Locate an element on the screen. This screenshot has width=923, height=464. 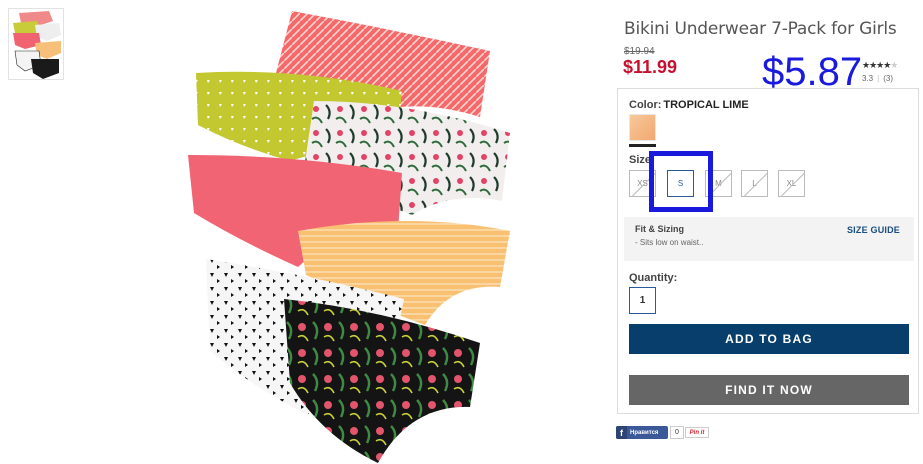
quantity-input: 1 is located at coordinates (642, 300).